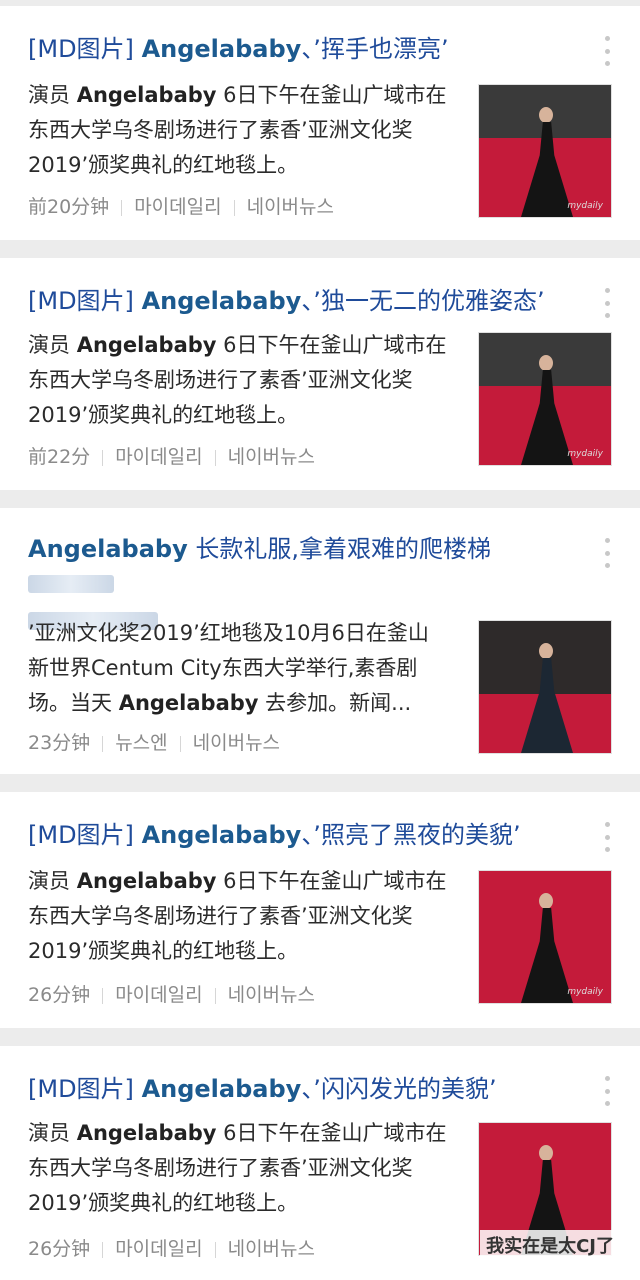 This screenshot has height=1280, width=640. What do you see at coordinates (550, 1245) in the screenshot?
I see `watermark: 我实在是太CJ了` at bounding box center [550, 1245].